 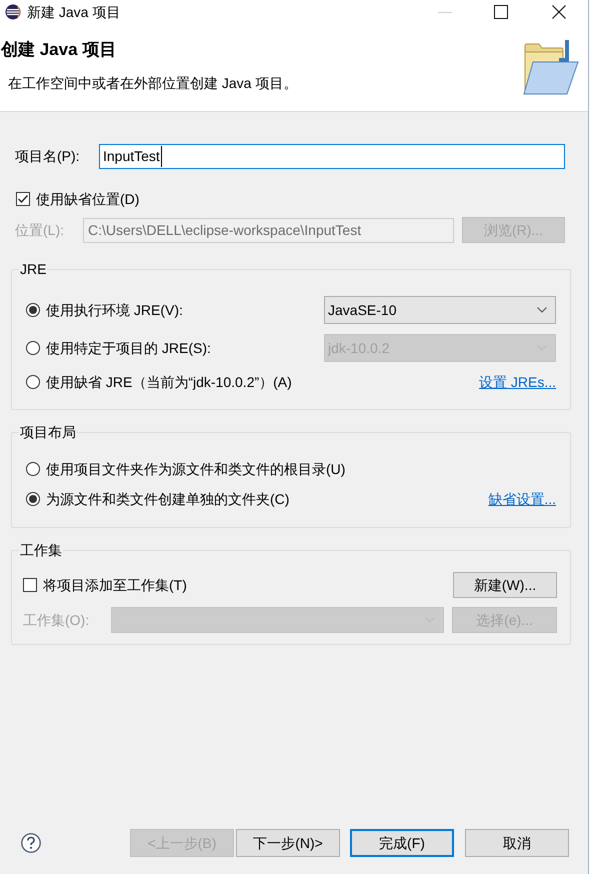 What do you see at coordinates (559, 12) in the screenshot?
I see `close-icon` at bounding box center [559, 12].